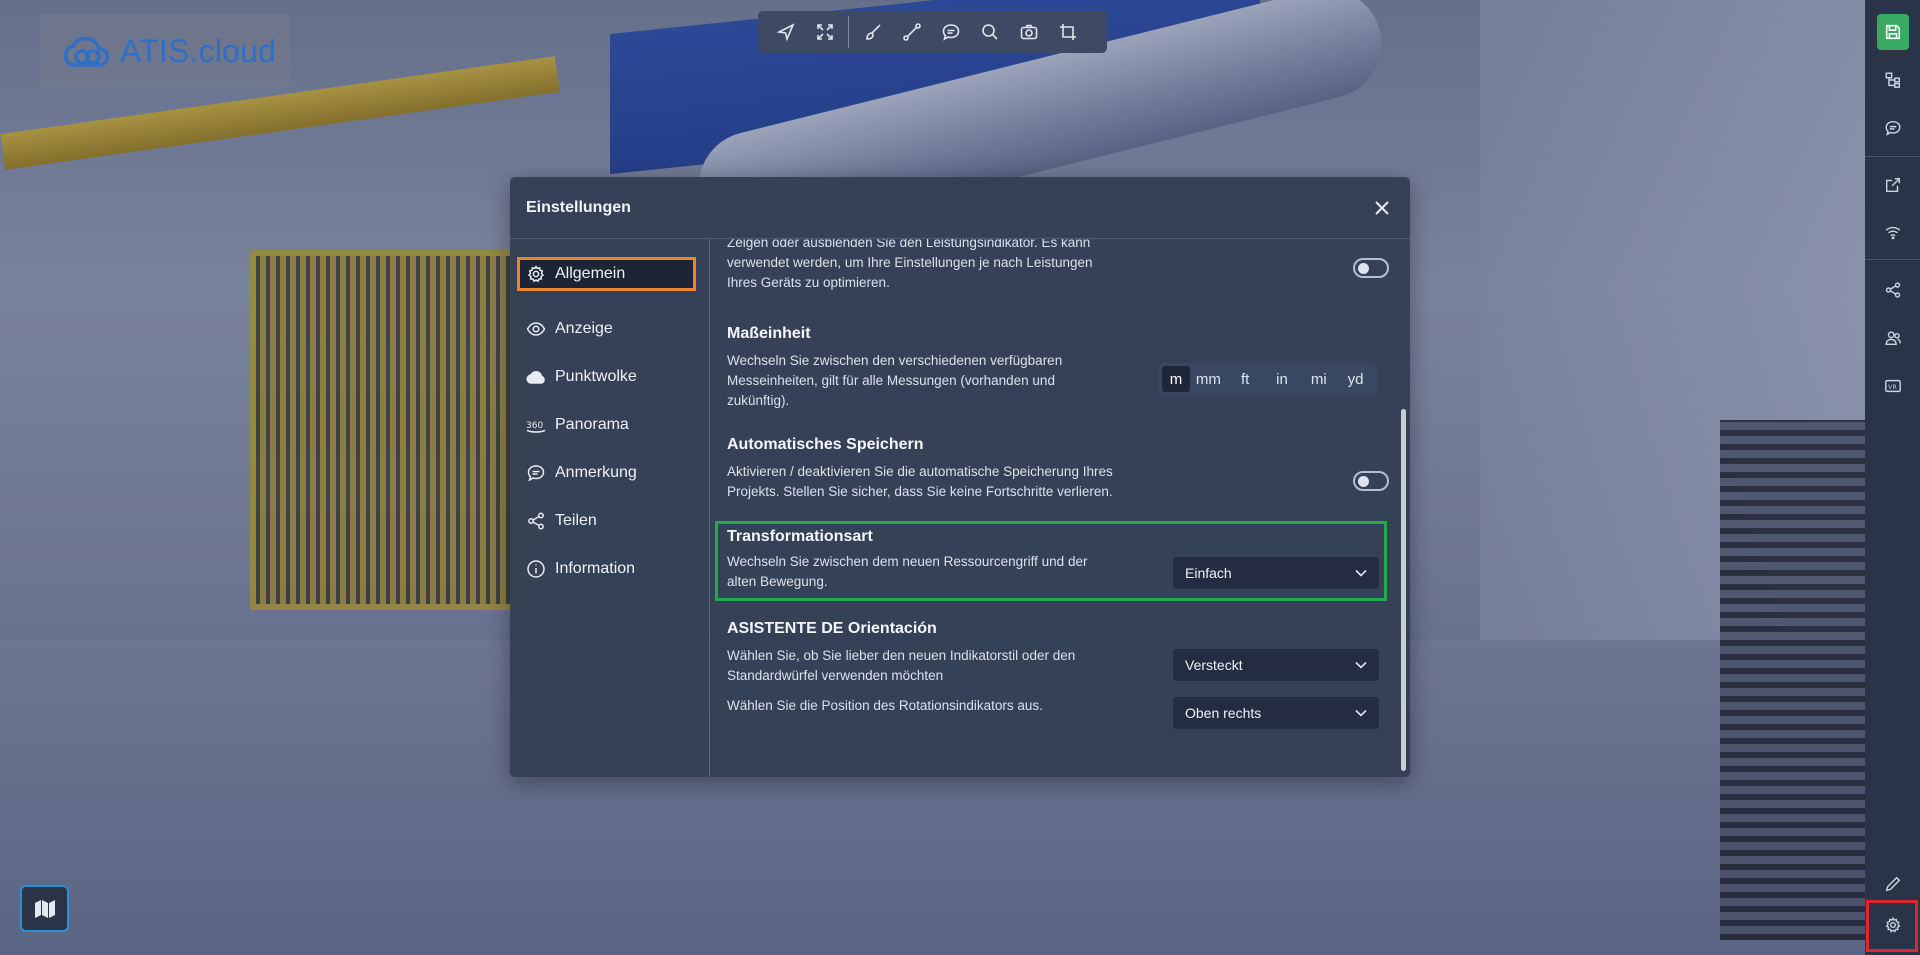 The height and width of the screenshot is (955, 1920). Describe the element at coordinates (609, 521) in the screenshot. I see `nav-item-teilen: Teilen` at that location.